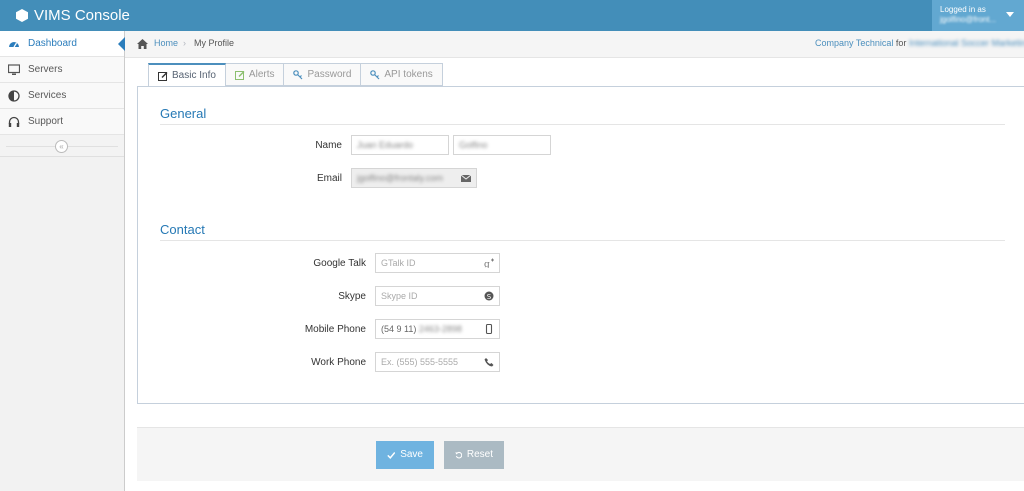 This screenshot has height=491, width=1024. I want to click on sidebar-item-servers: Servers, so click(62, 70).